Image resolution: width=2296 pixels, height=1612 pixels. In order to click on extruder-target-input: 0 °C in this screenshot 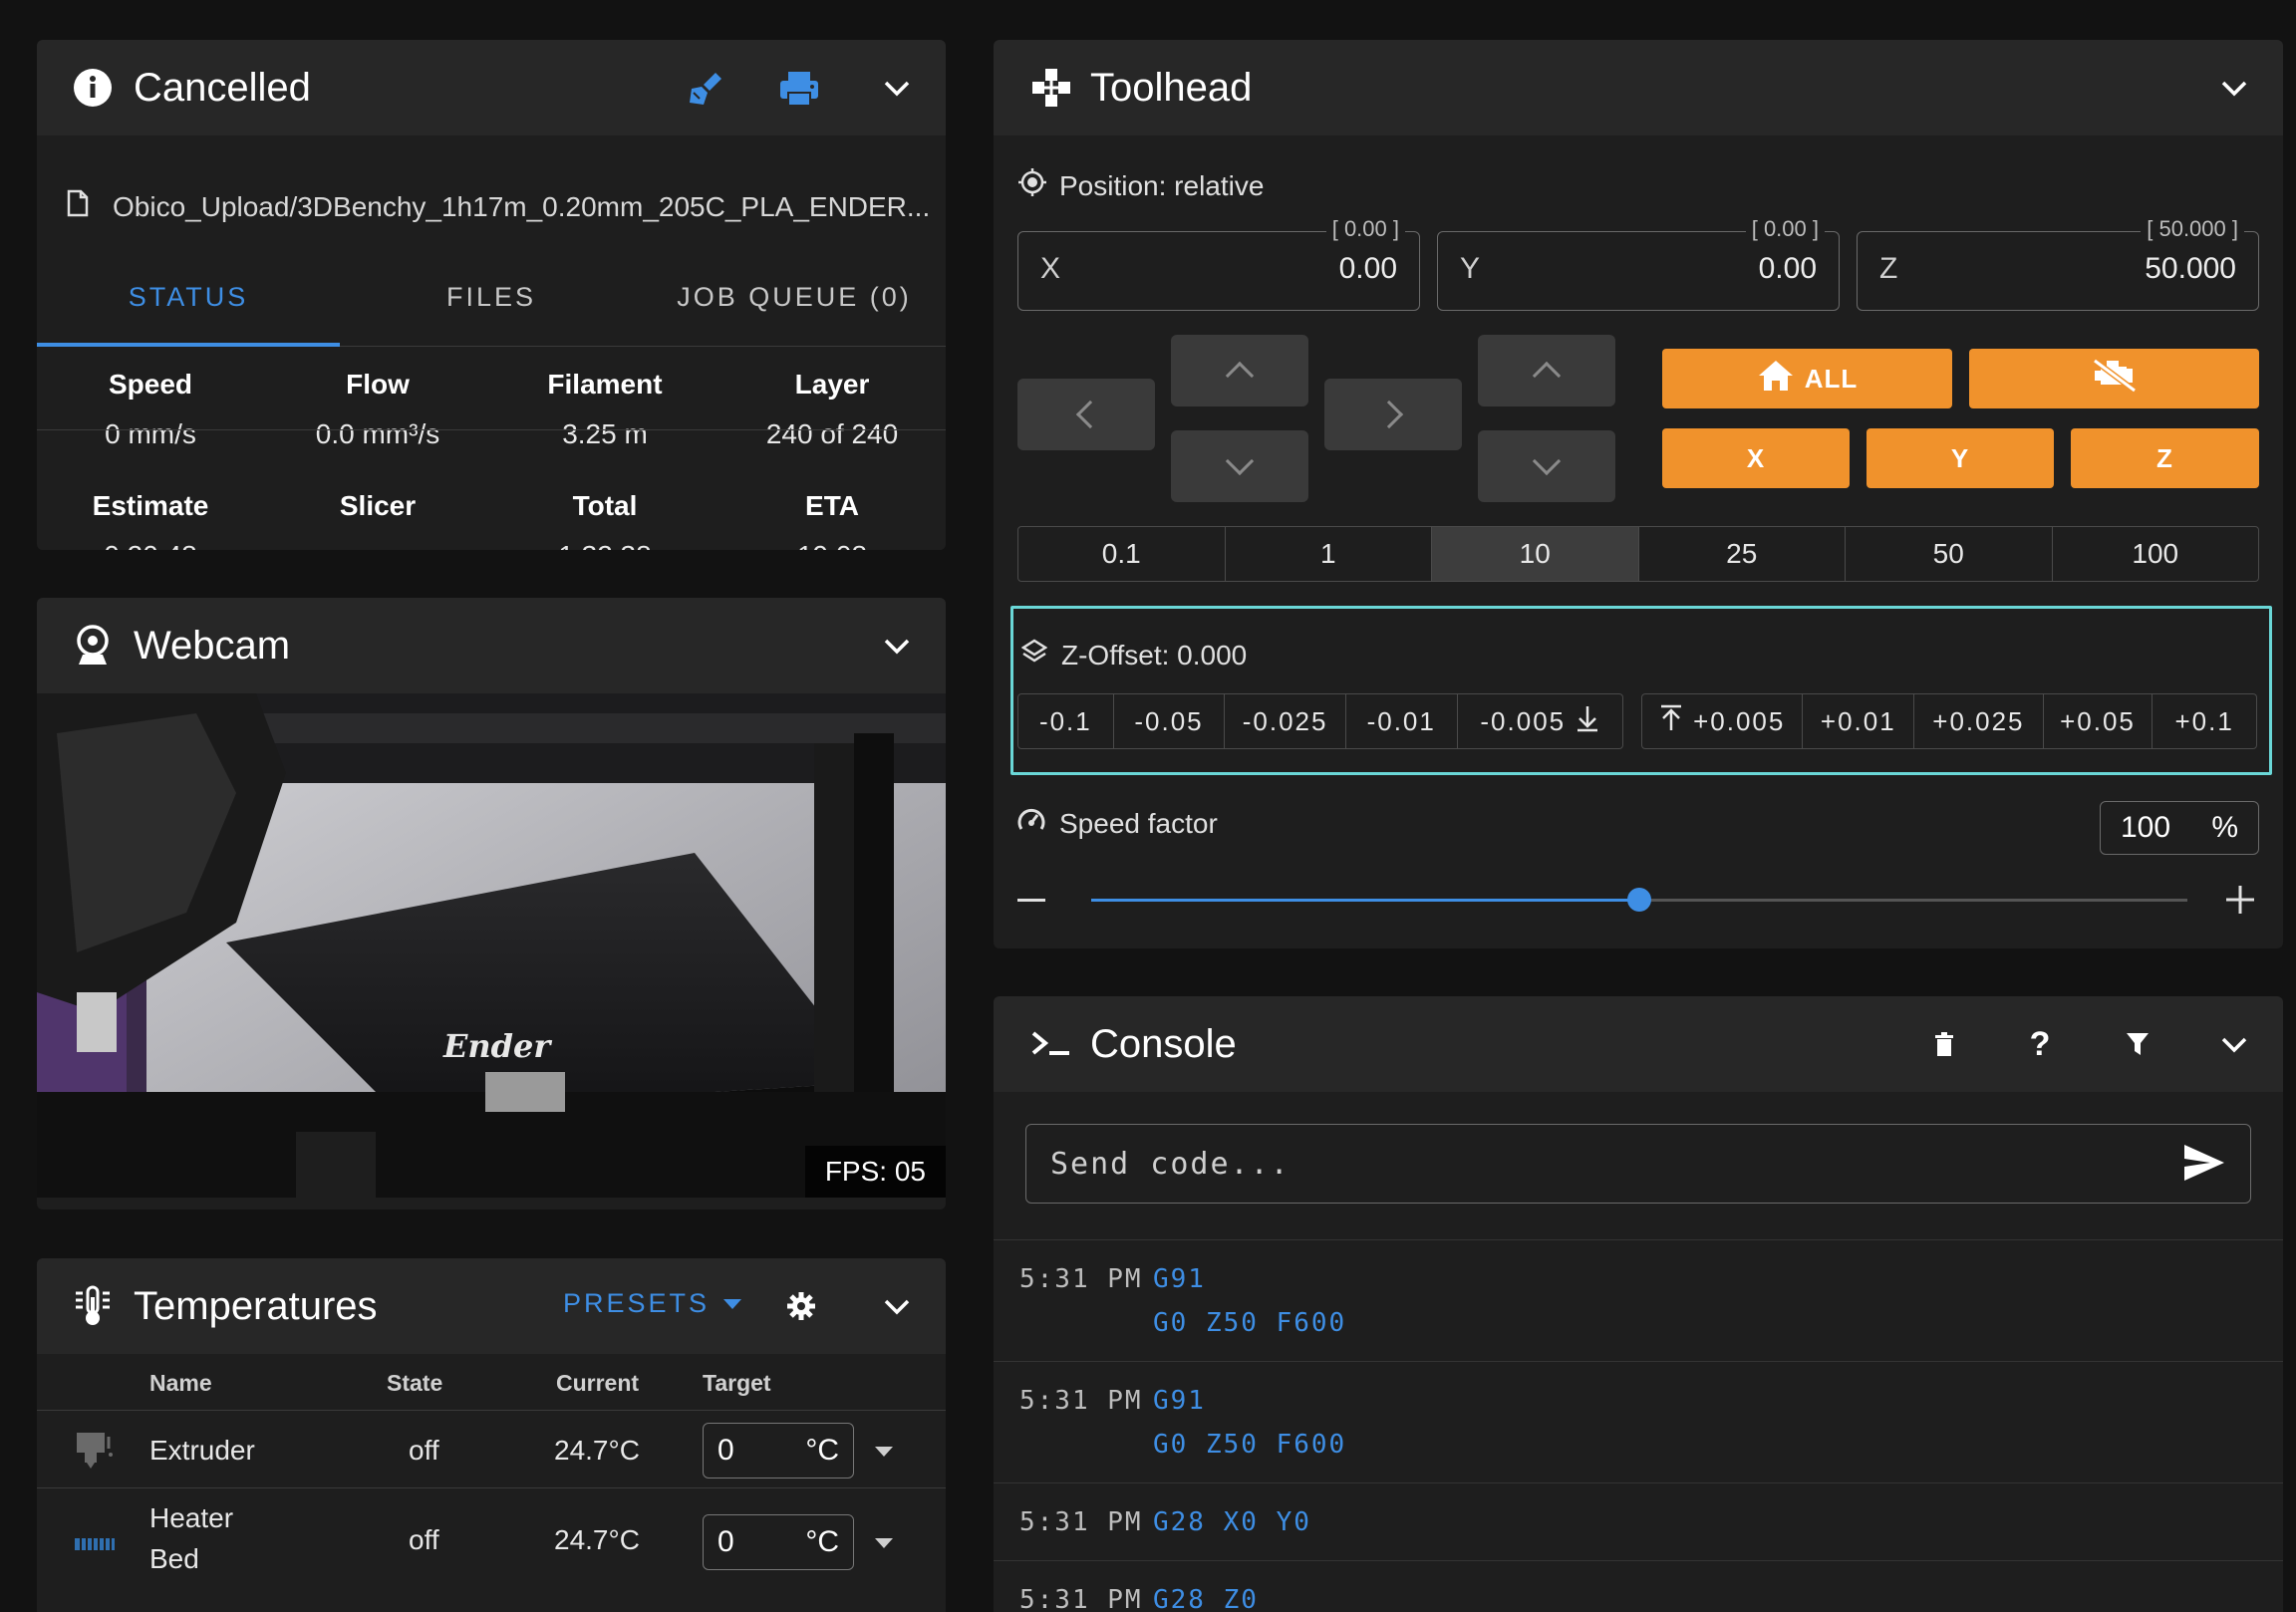, I will do `click(778, 1450)`.